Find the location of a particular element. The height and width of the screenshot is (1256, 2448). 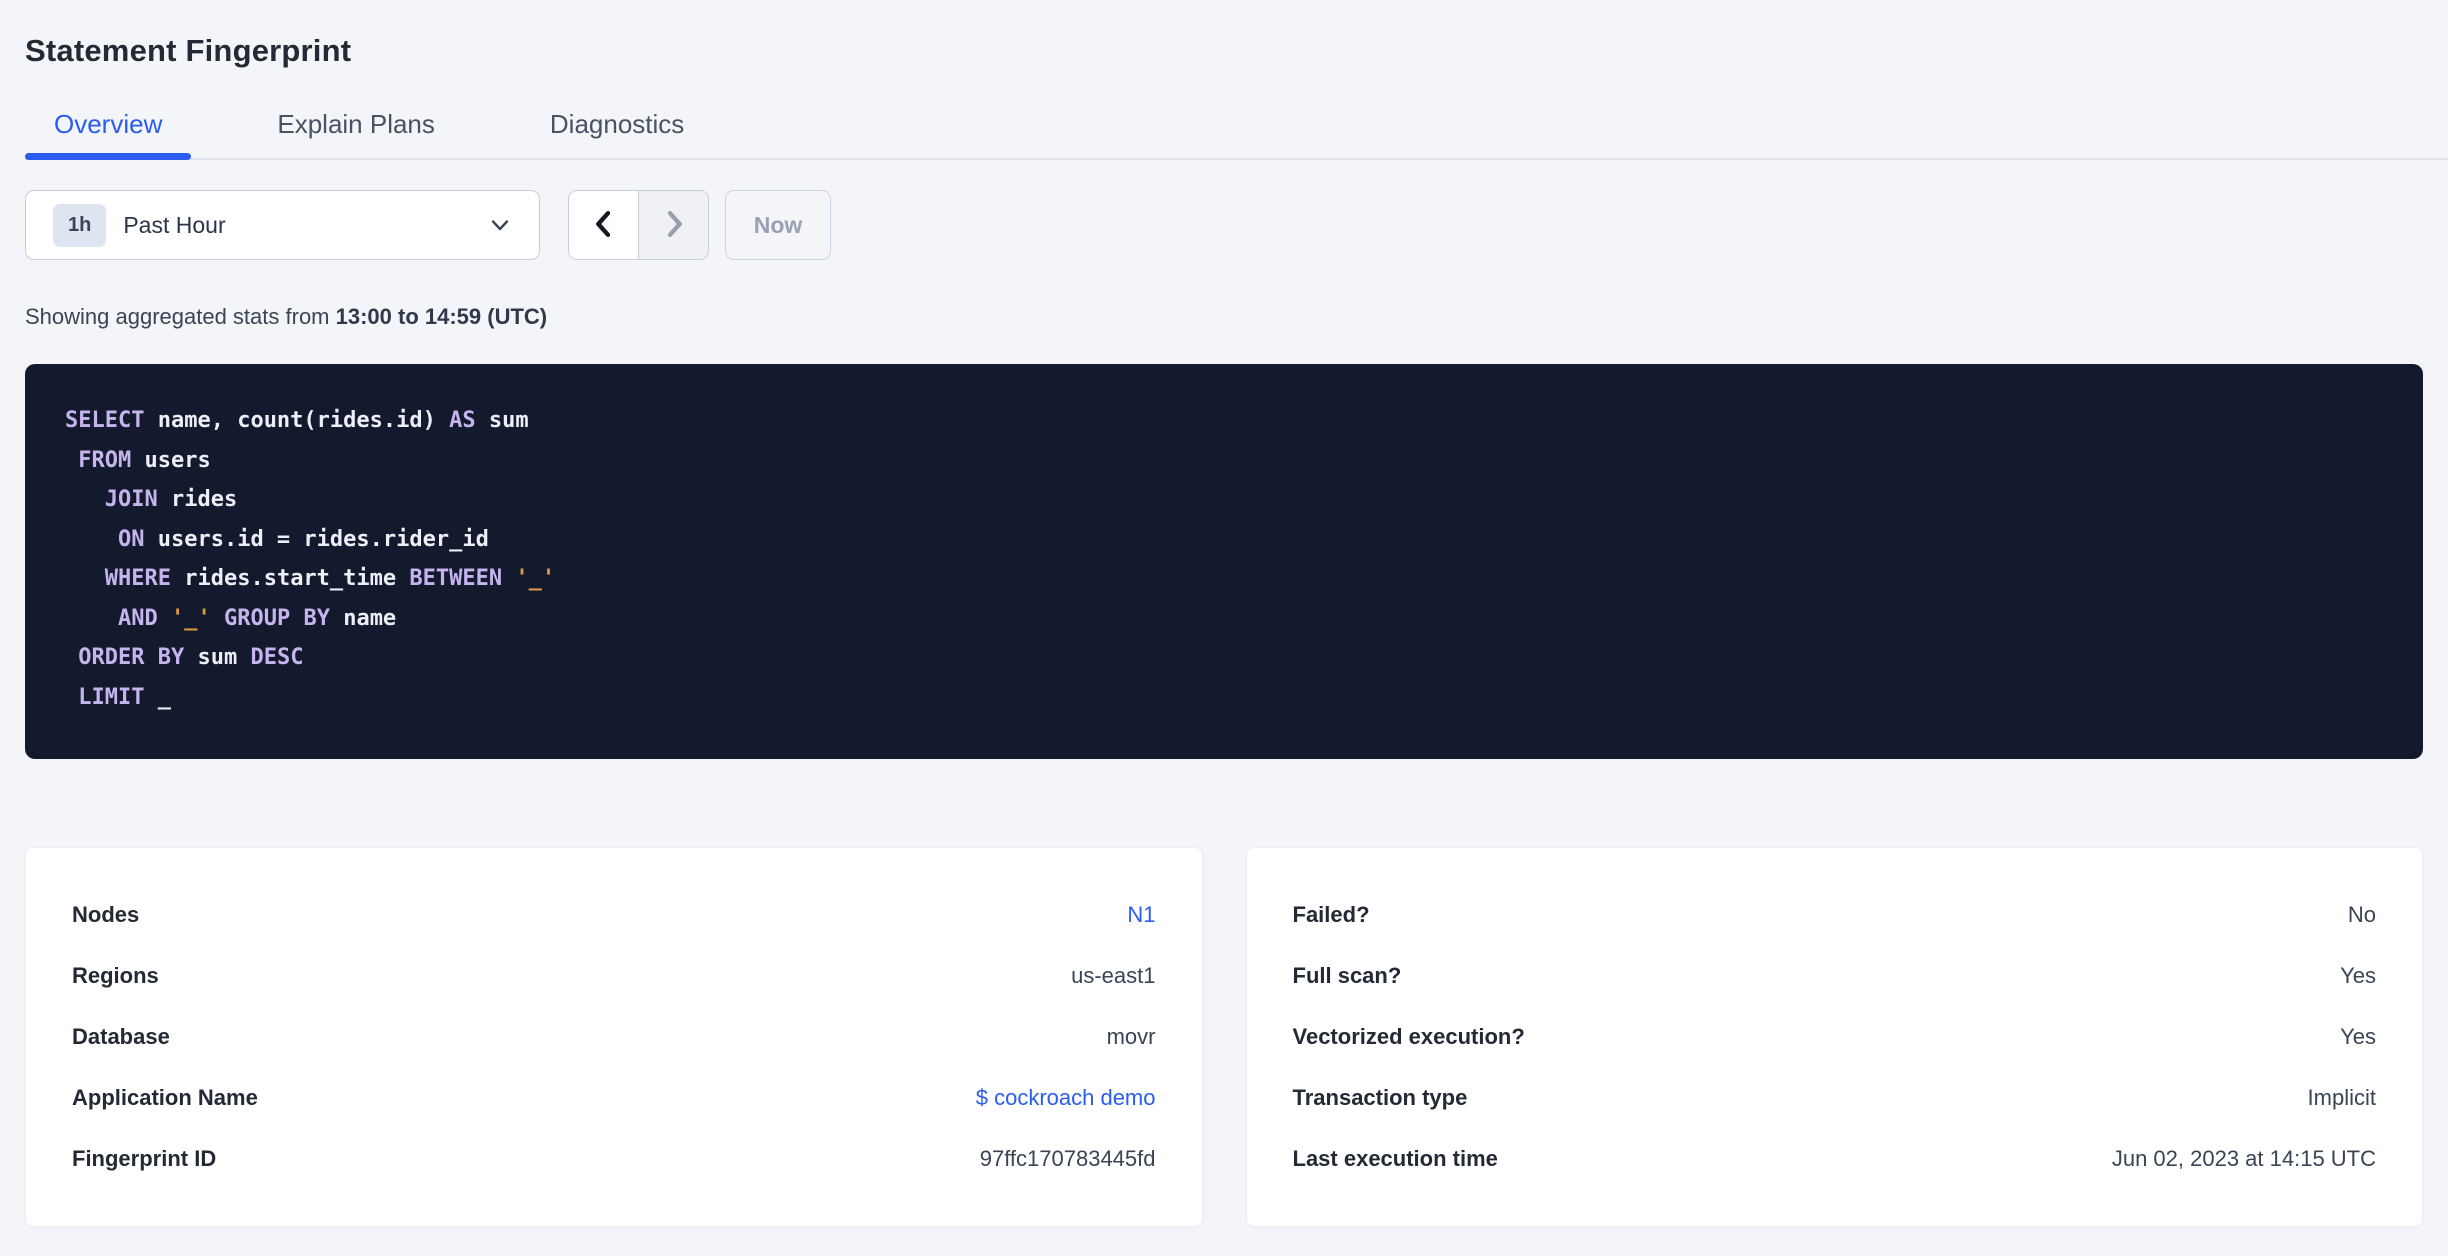

tab-explain-plans: Explain Plans is located at coordinates (356, 115).